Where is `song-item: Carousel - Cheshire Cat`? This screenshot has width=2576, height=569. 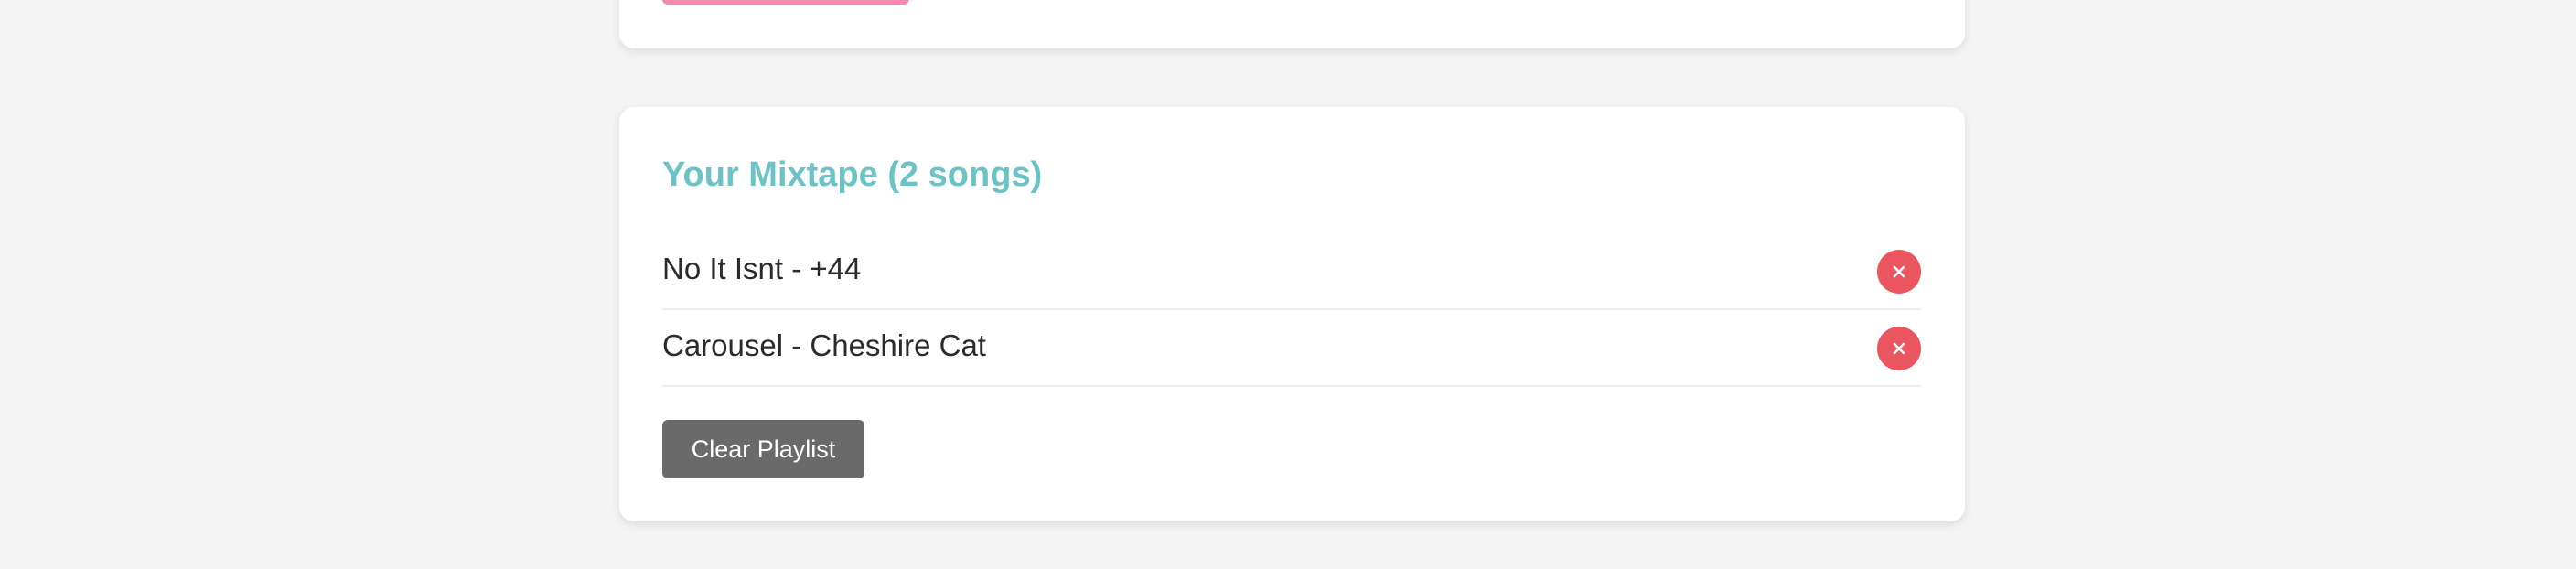 song-item: Carousel - Cheshire Cat is located at coordinates (1291, 349).